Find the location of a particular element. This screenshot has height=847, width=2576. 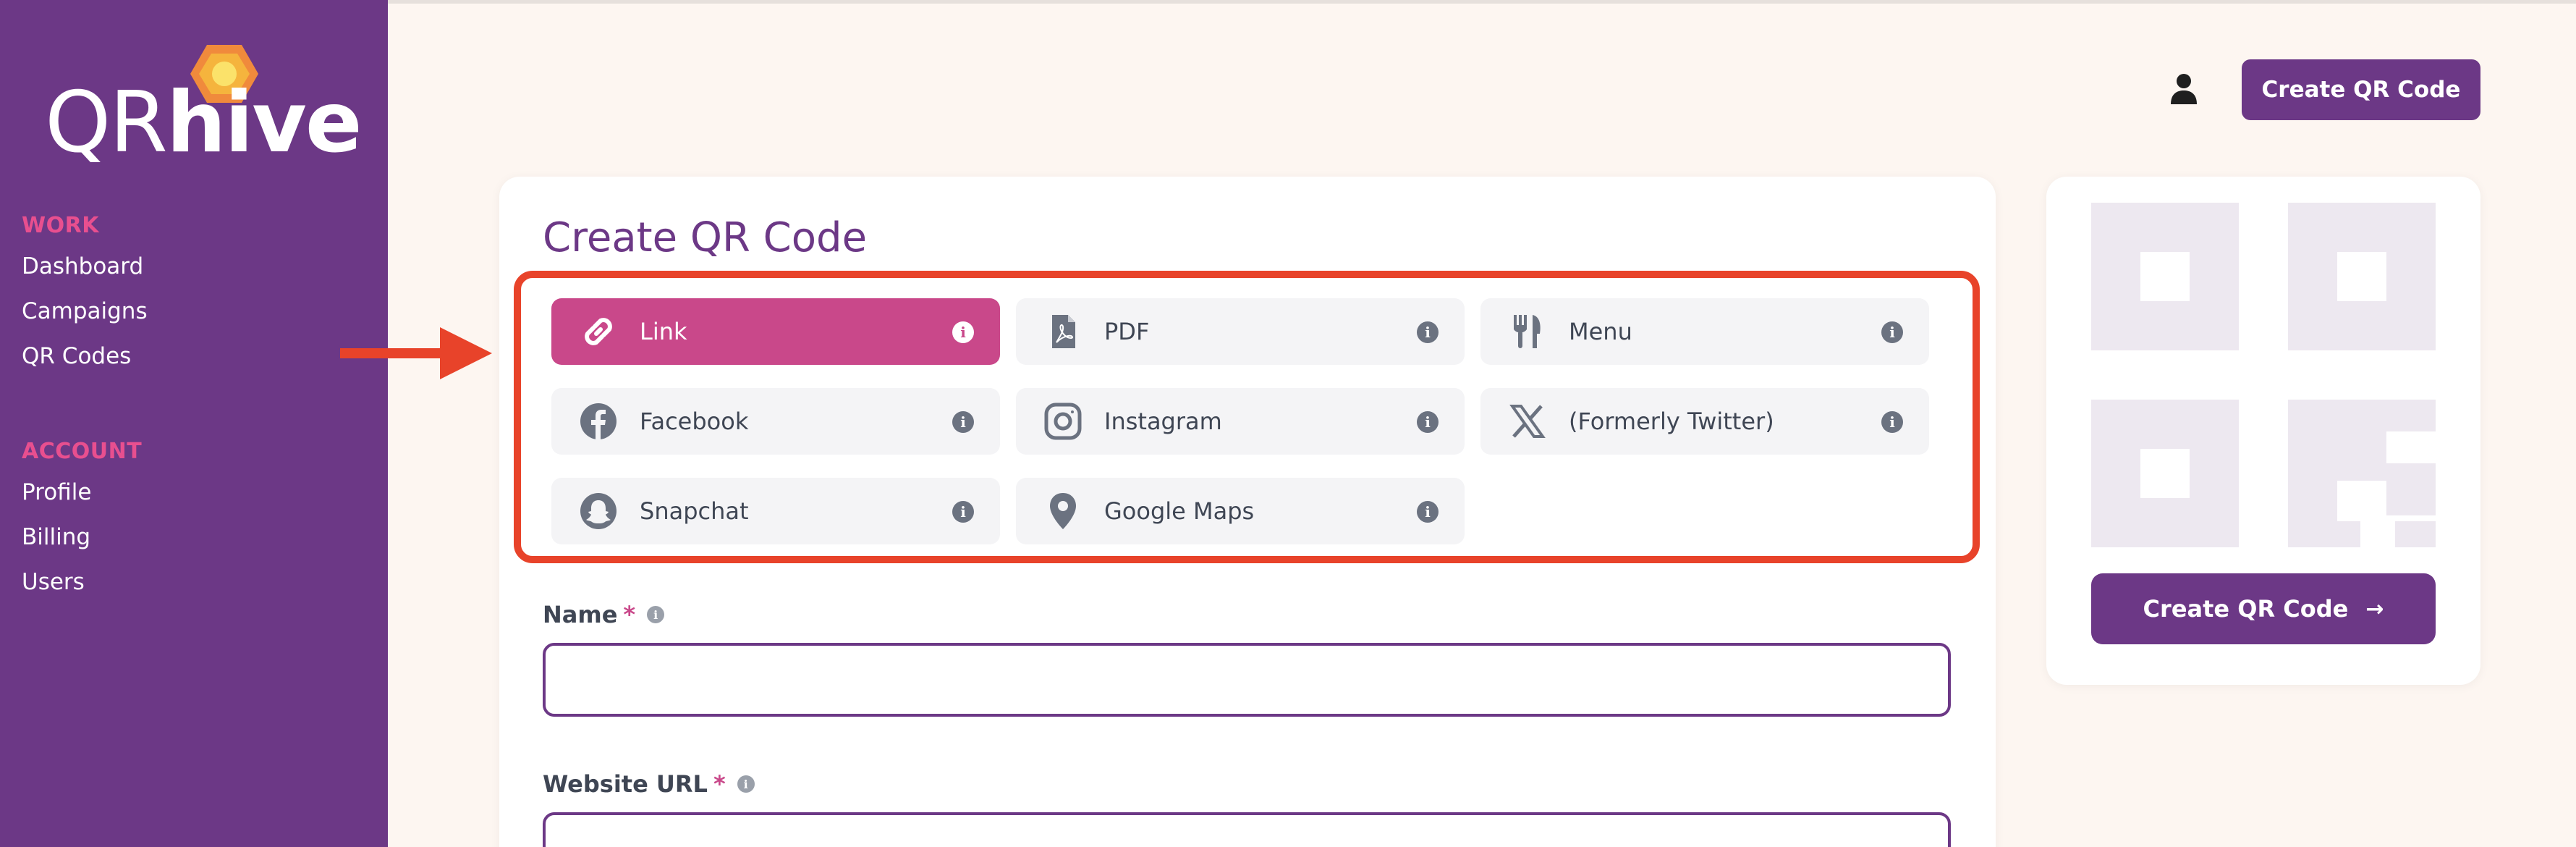

qr-type-label: Google Maps is located at coordinates (1179, 511).